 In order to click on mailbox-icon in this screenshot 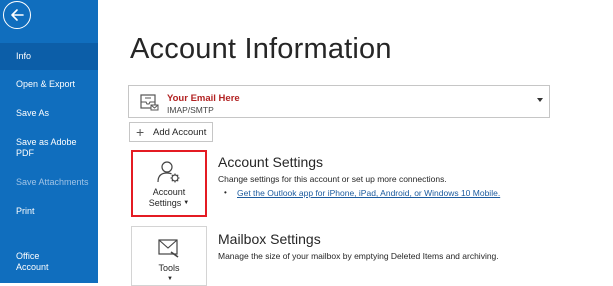, I will do `click(149, 102)`.